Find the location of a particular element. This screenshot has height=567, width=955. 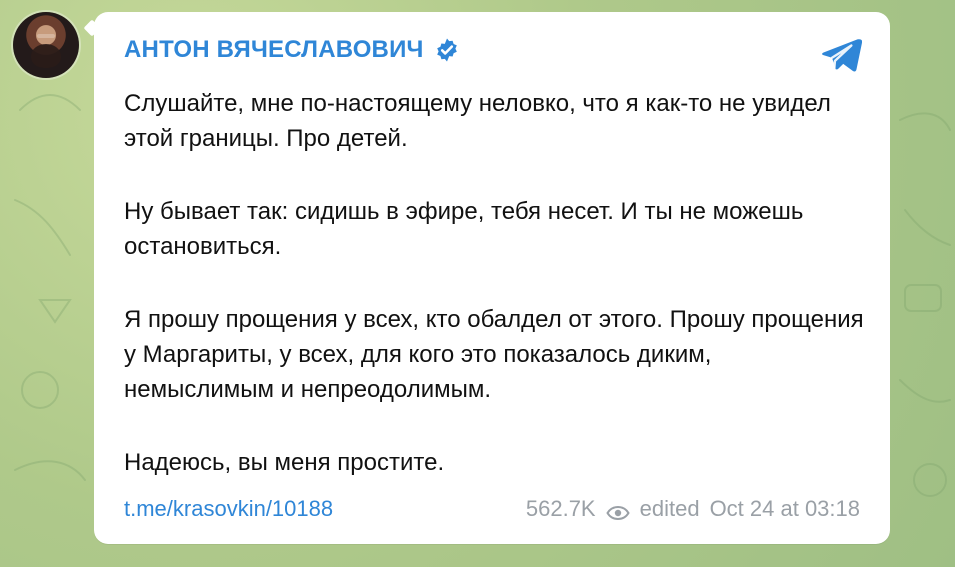

verified-badge-icon is located at coordinates (447, 50).